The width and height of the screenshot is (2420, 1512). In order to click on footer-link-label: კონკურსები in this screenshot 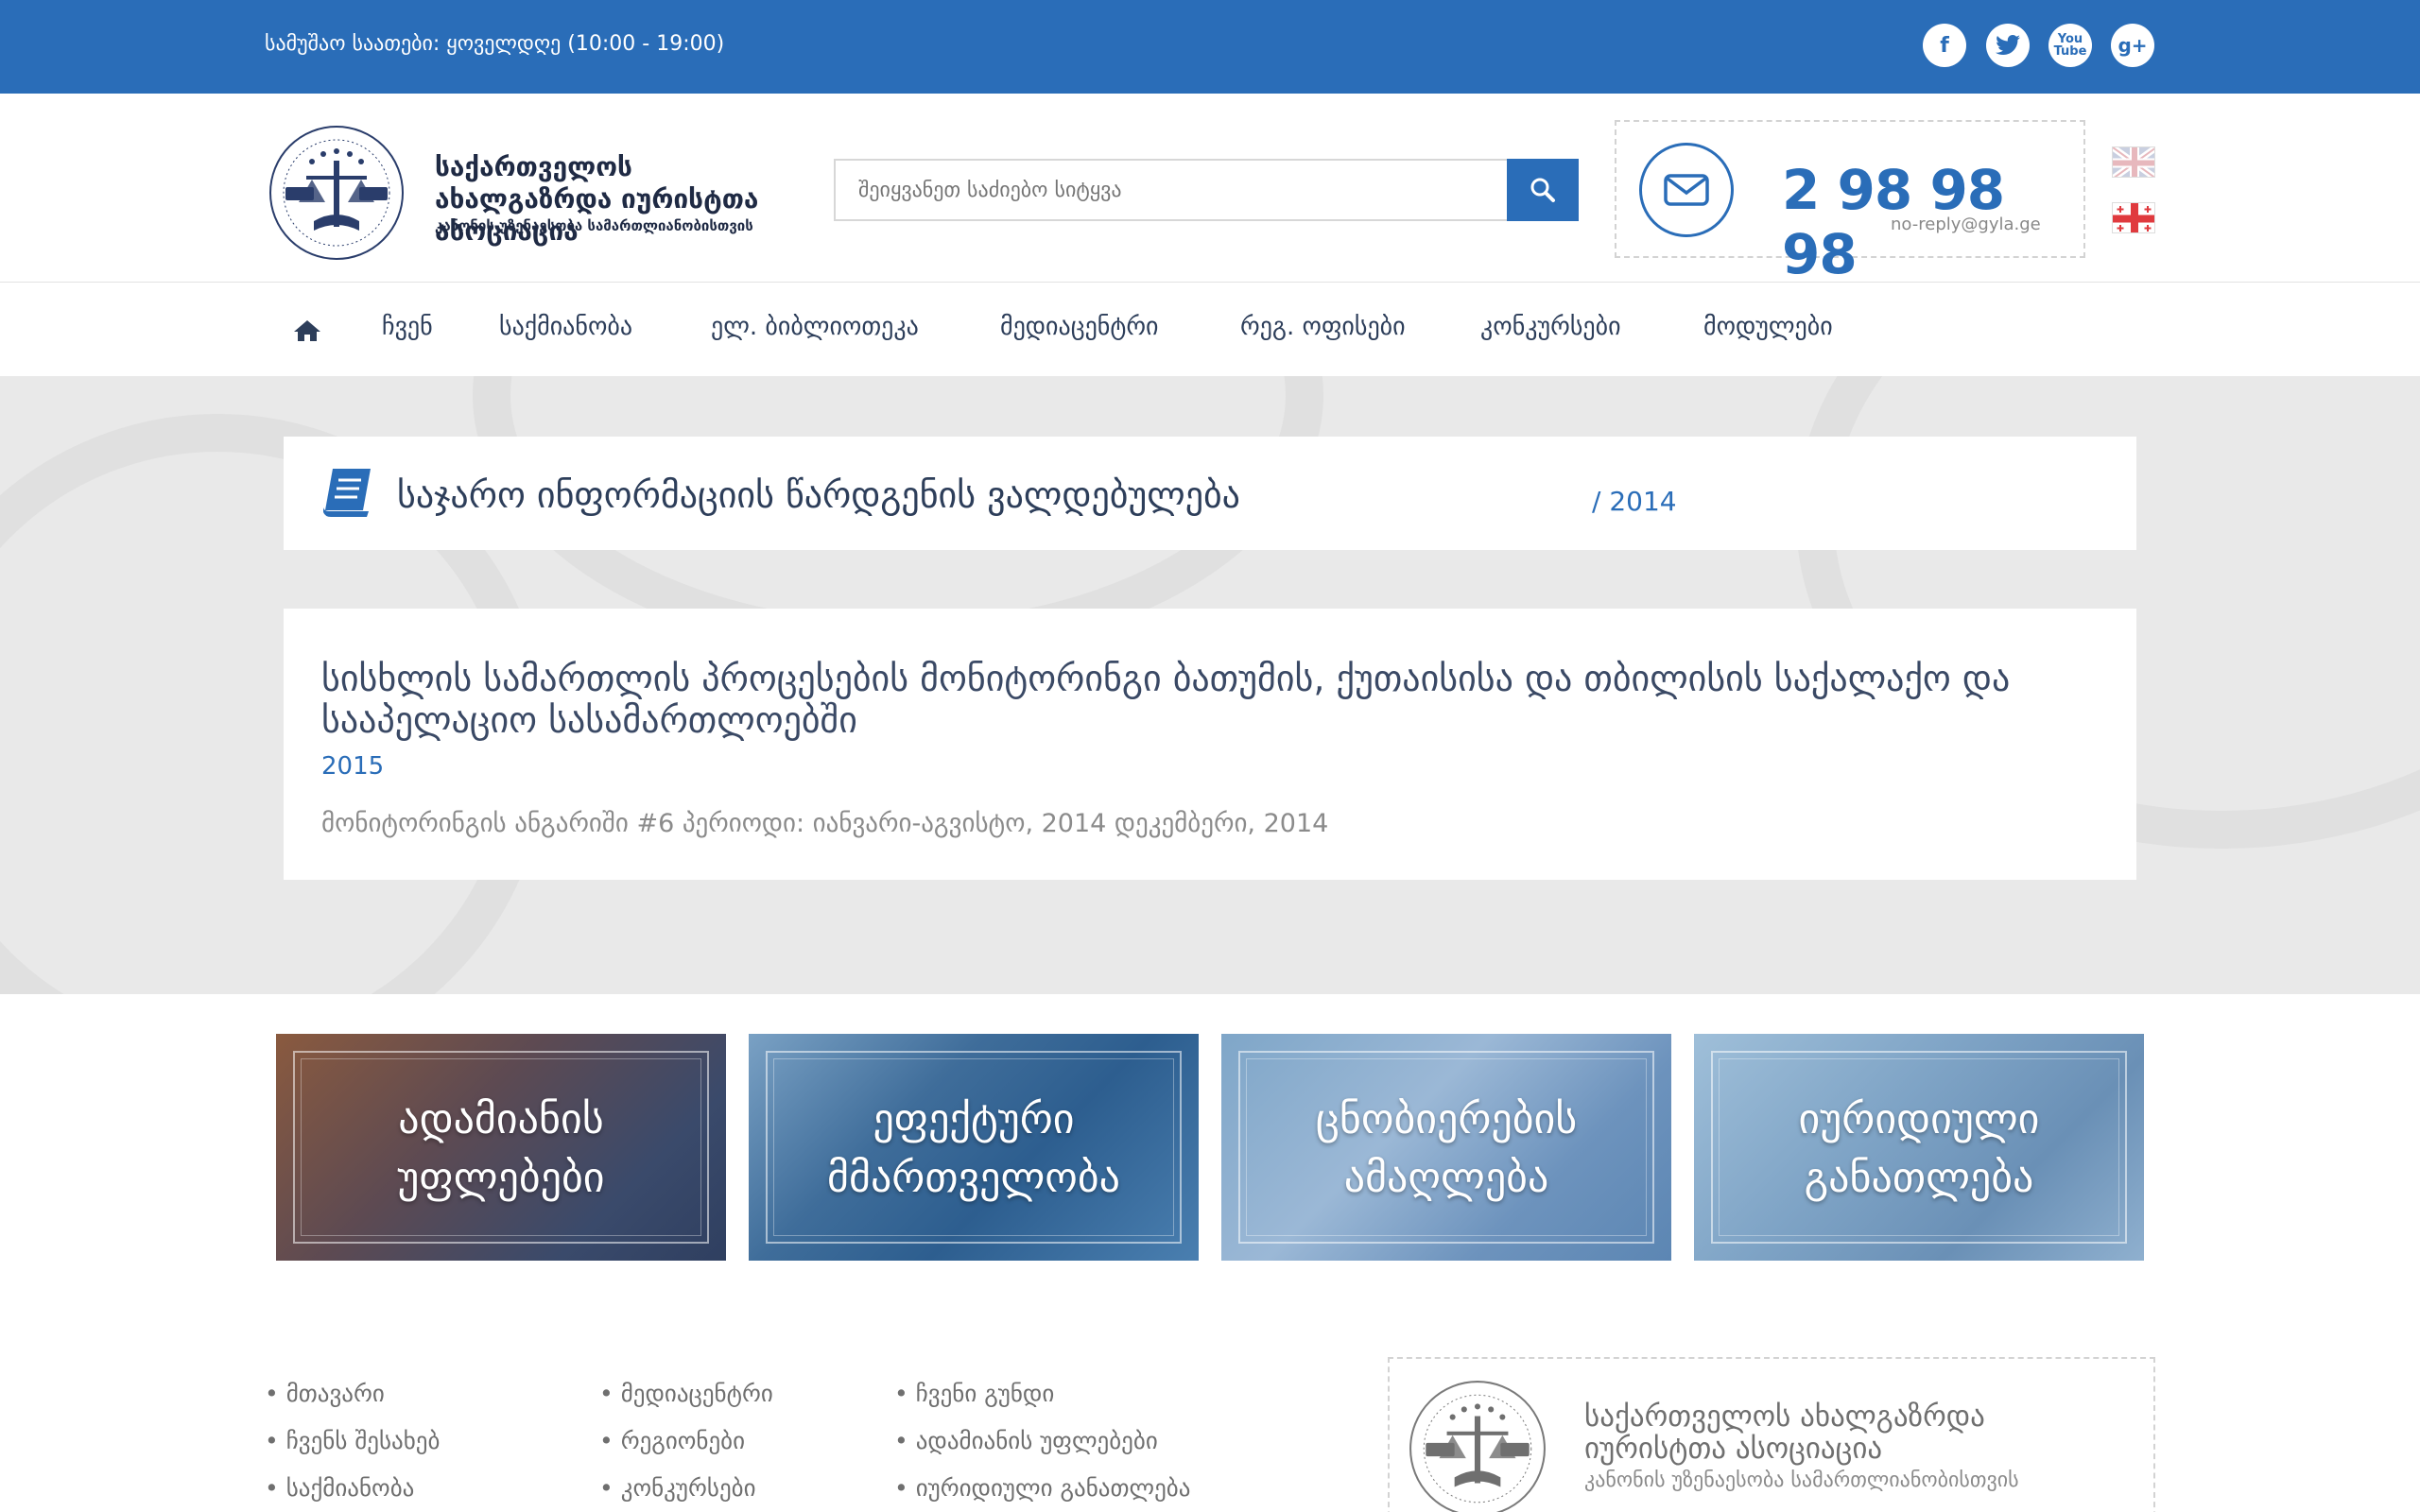, I will do `click(688, 1488)`.